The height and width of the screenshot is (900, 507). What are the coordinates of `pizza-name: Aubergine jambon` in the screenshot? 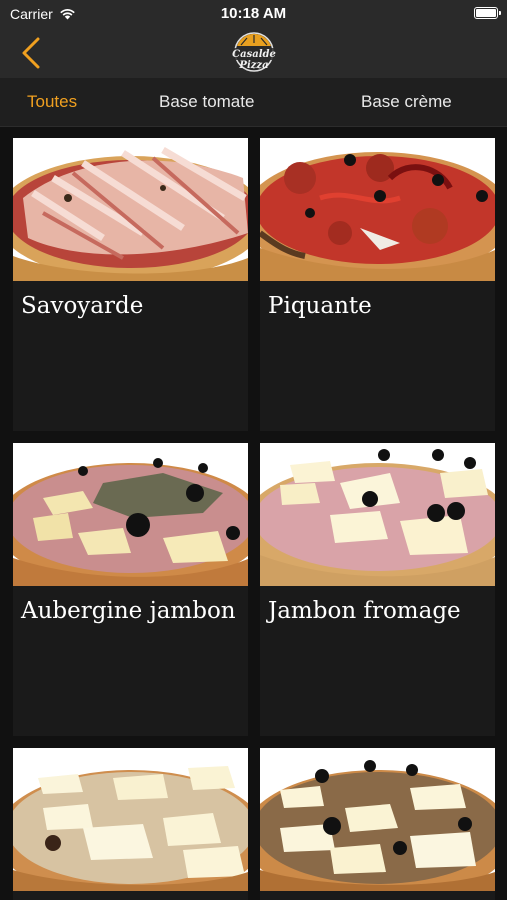 It's located at (128, 611).